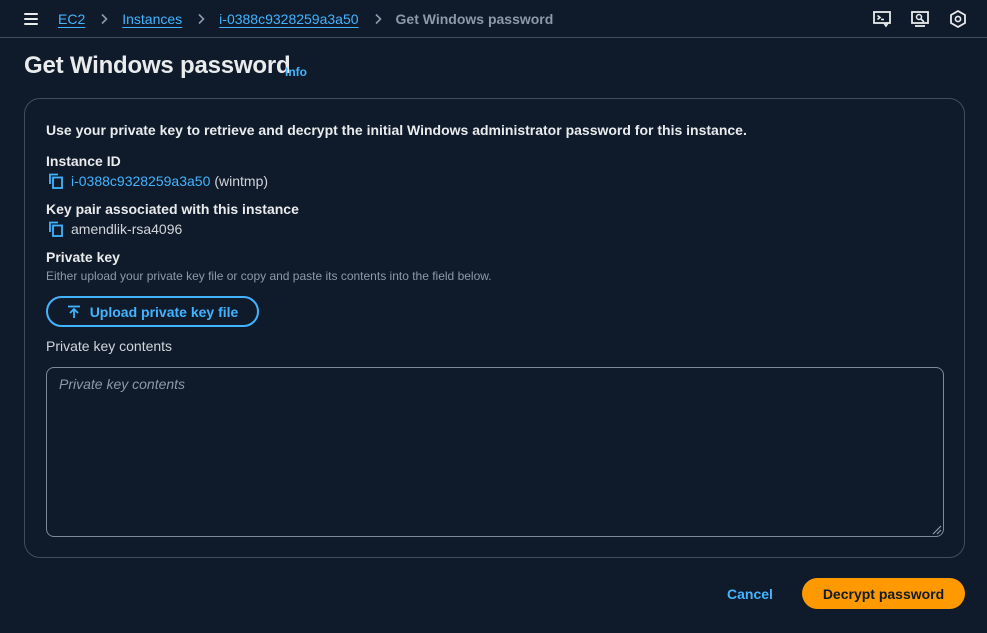 The height and width of the screenshot is (633, 987). What do you see at coordinates (882, 19) in the screenshot?
I see `cloudshell-icon` at bounding box center [882, 19].